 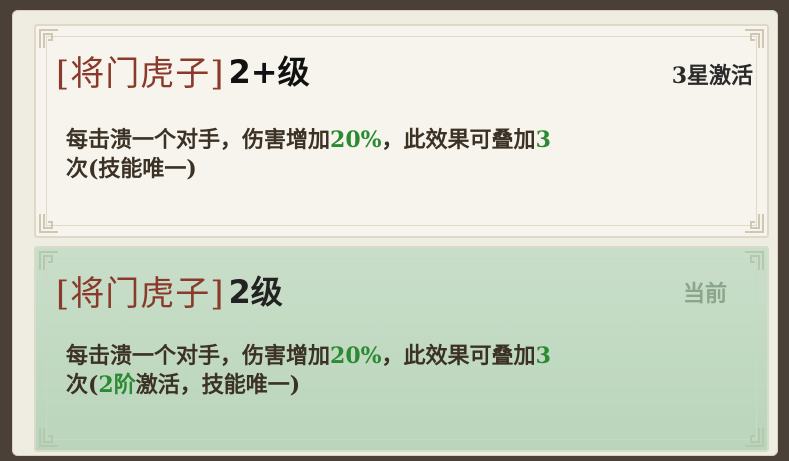 I want to click on activation-requirement: 3星激活, so click(x=712, y=76).